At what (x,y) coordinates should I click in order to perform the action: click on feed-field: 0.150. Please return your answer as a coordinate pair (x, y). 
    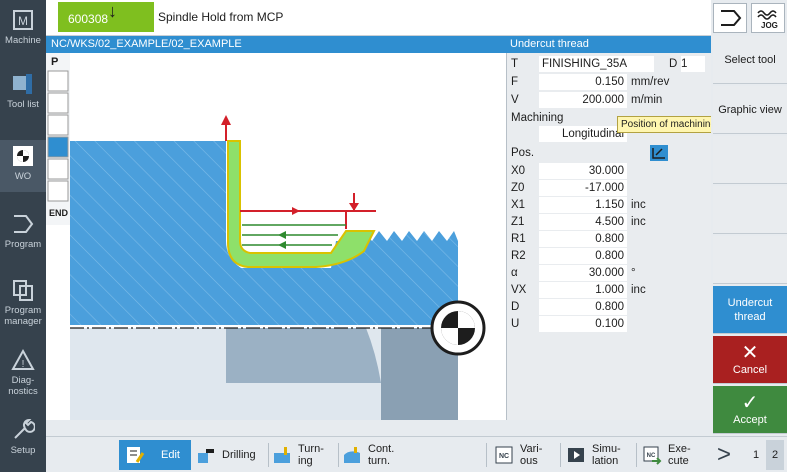
    Looking at the image, I should click on (583, 82).